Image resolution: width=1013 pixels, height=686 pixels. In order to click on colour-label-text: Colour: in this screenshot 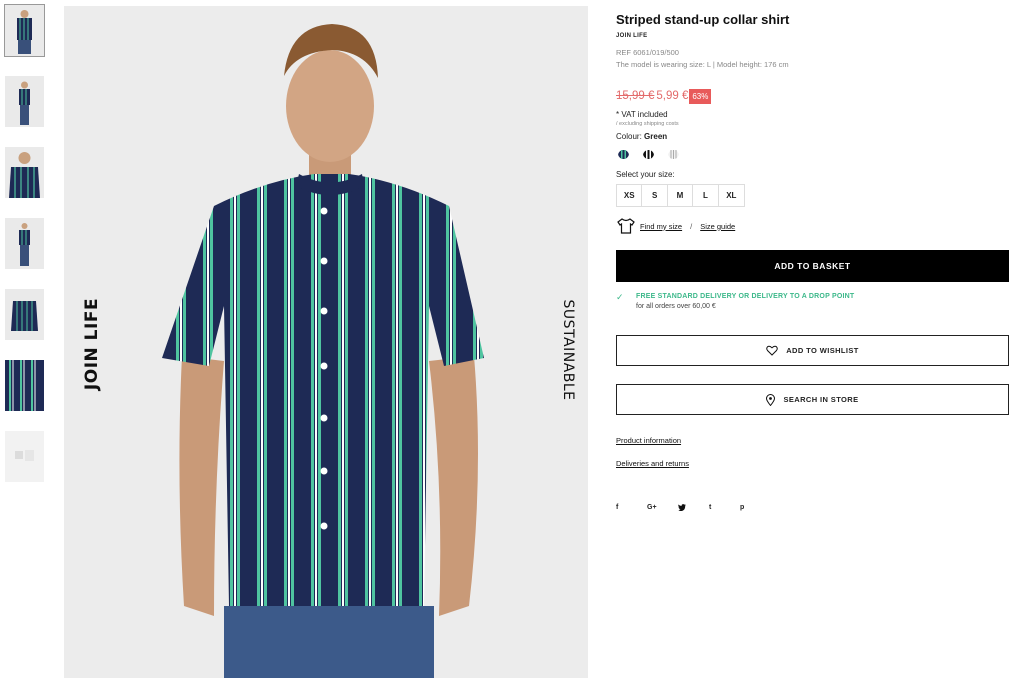, I will do `click(629, 136)`.